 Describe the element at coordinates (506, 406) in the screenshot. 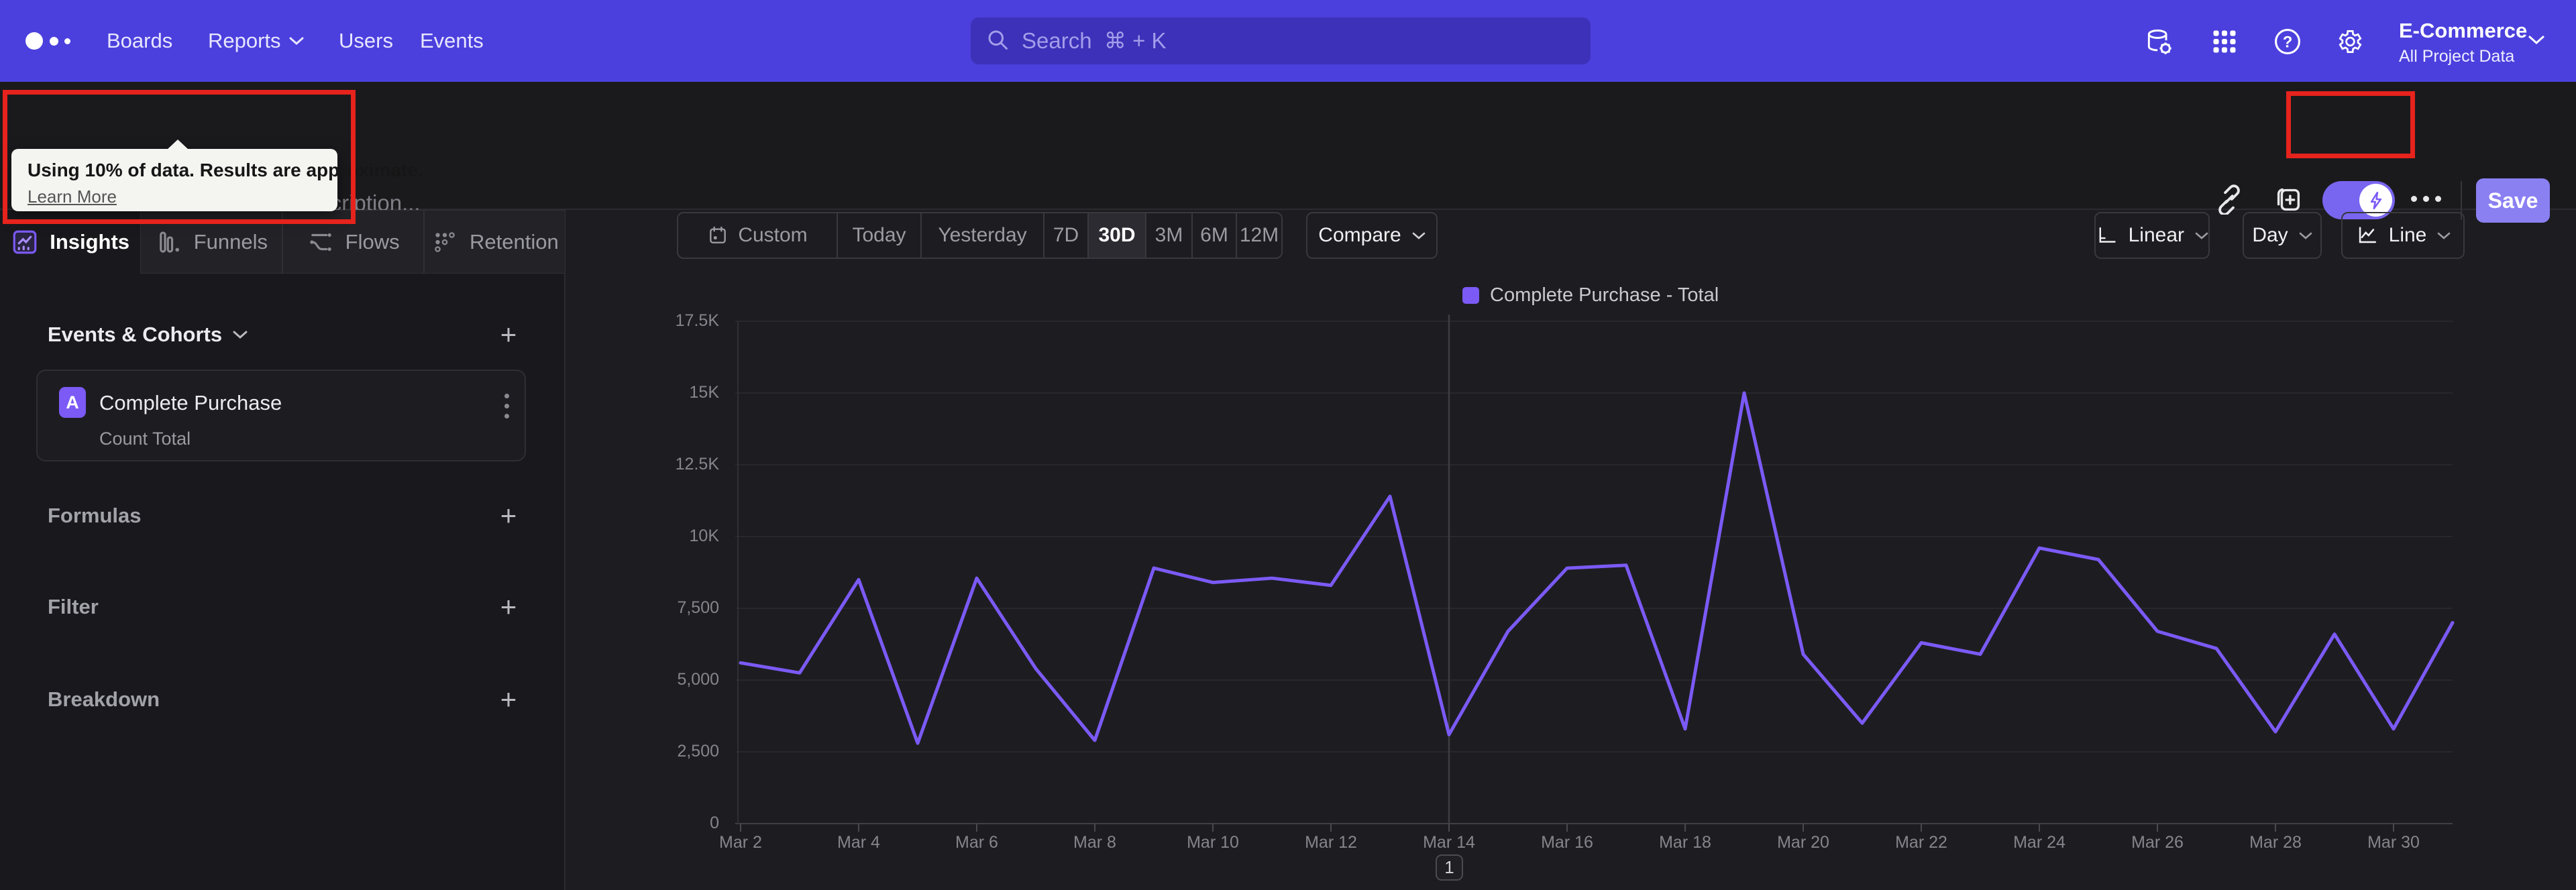

I see `event-options-kebab` at that location.